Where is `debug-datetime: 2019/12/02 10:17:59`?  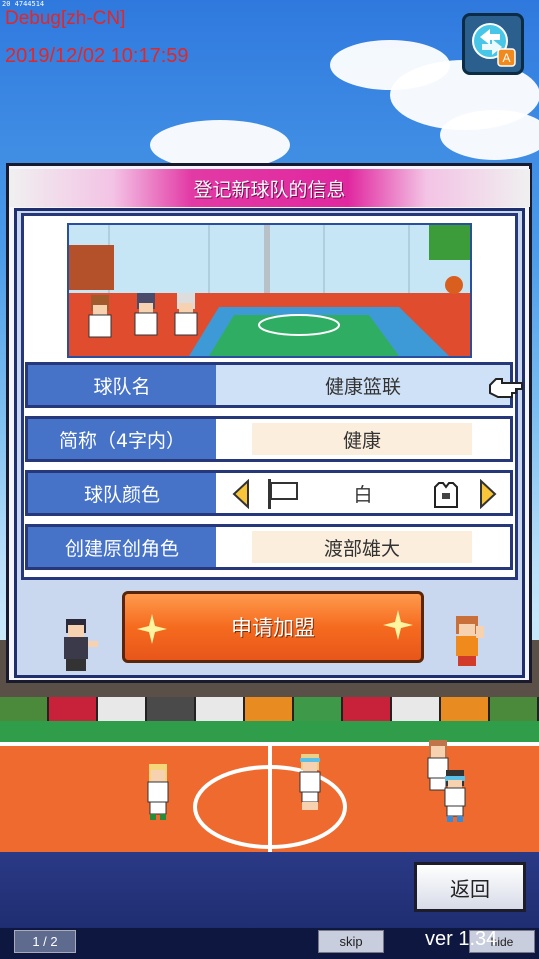
debug-datetime: 2019/12/02 10:17:59 is located at coordinates (97, 56).